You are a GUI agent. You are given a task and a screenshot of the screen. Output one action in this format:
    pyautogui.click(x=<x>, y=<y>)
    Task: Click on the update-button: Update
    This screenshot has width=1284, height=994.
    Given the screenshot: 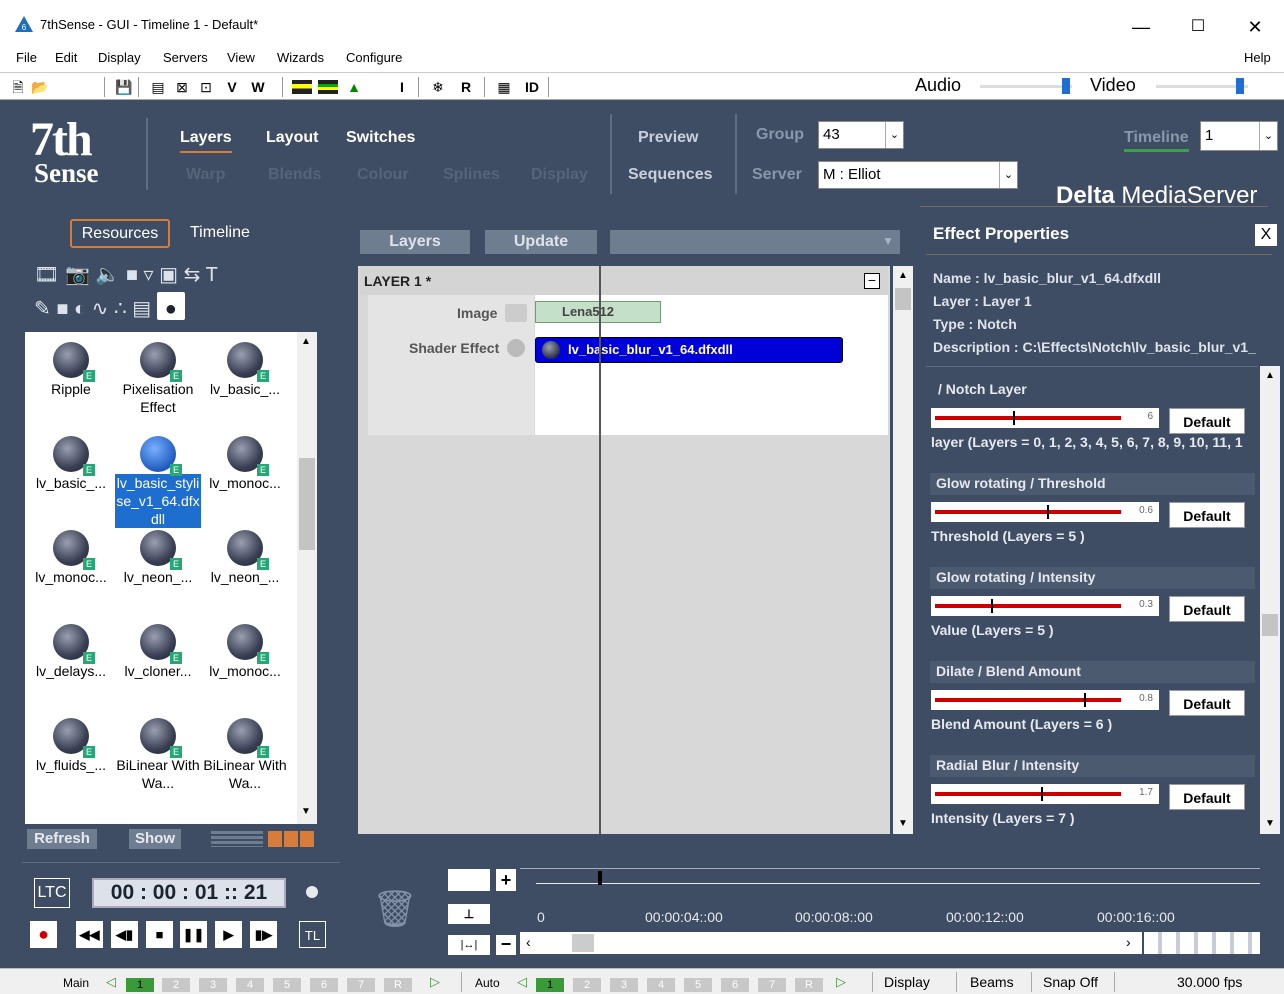 What is the action you would take?
    pyautogui.click(x=541, y=242)
    